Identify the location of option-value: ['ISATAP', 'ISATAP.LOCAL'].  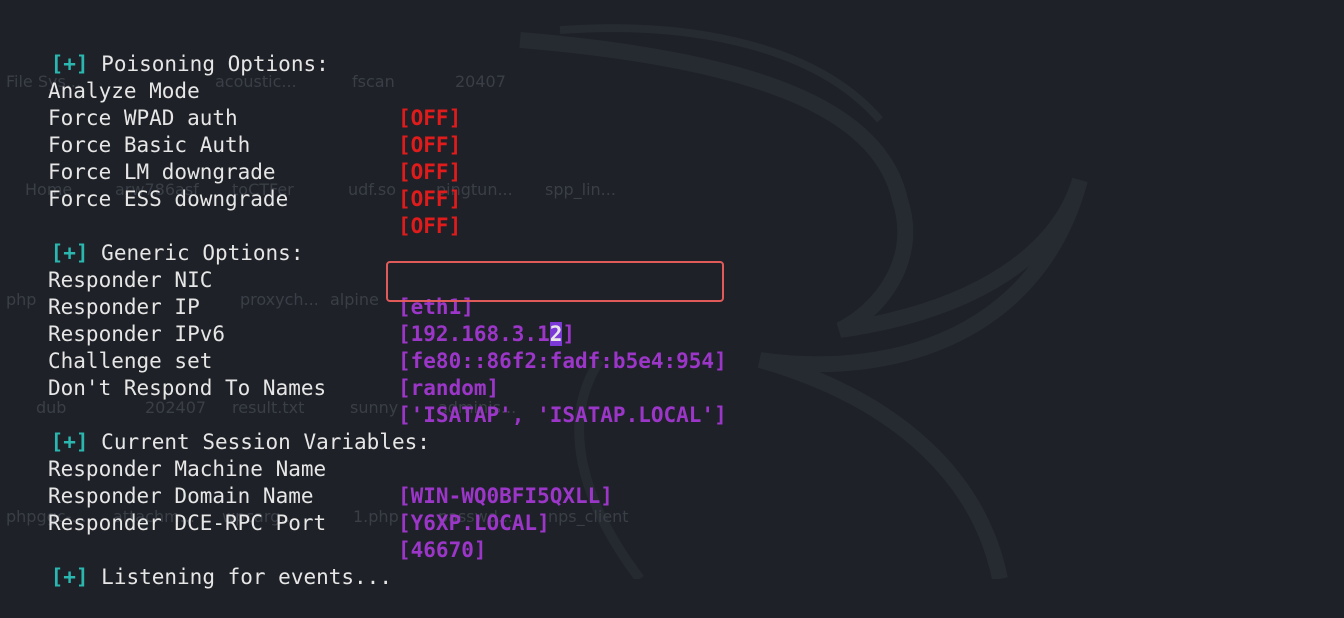
(562, 415).